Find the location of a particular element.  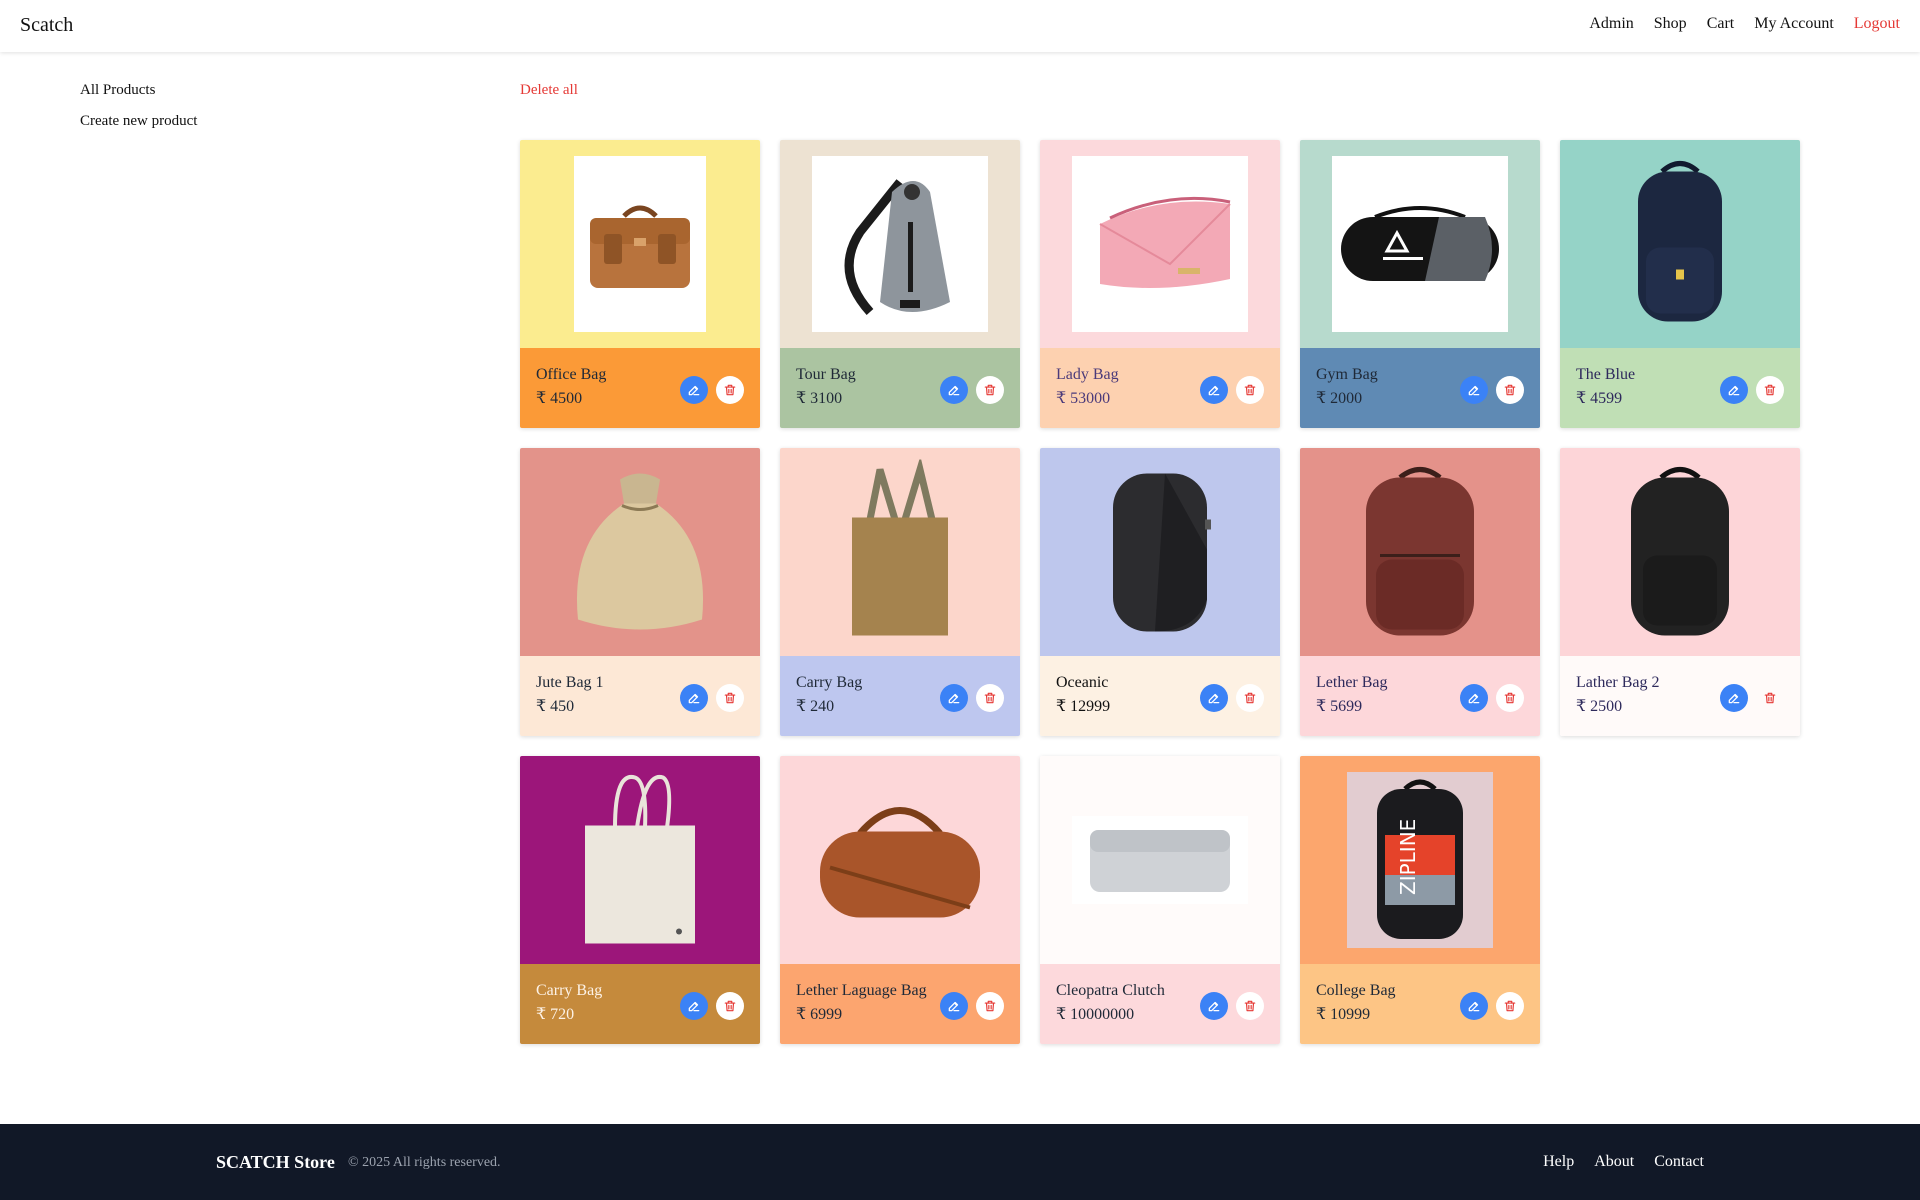

sidebar-item-create-product: Create new product is located at coordinates (138, 121).